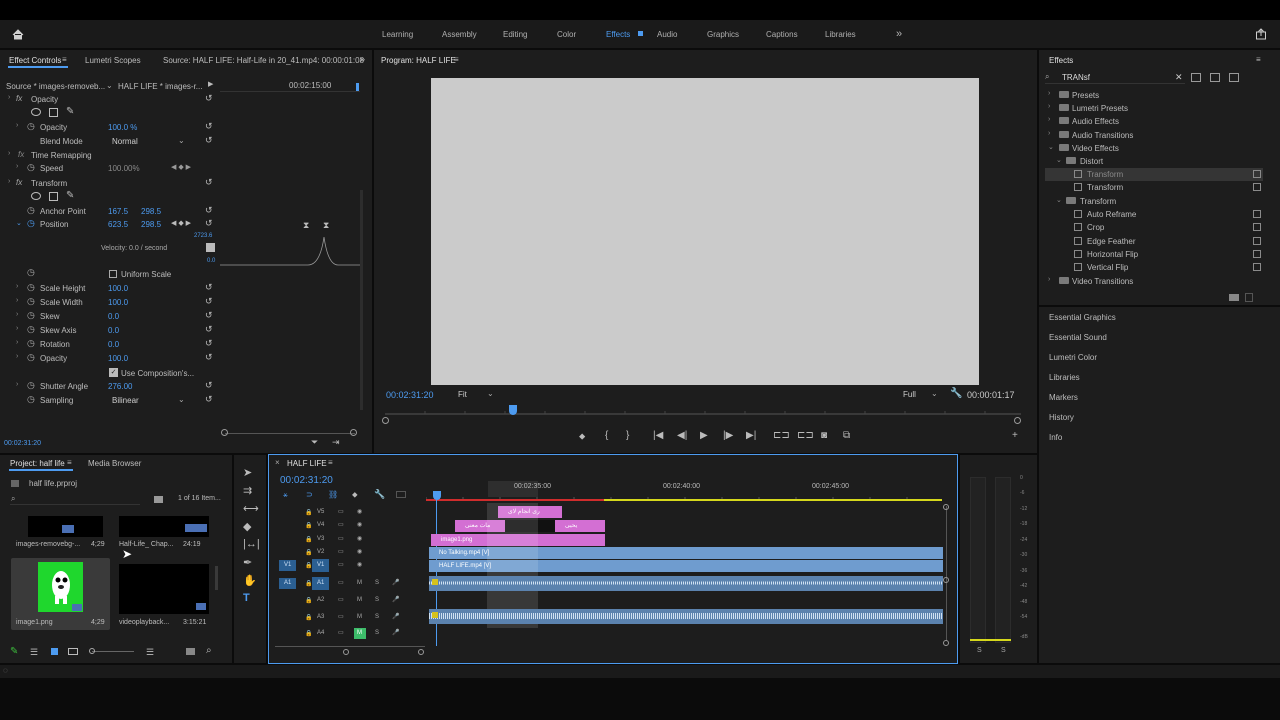 This screenshot has width=1280, height=720. What do you see at coordinates (686, 616) in the screenshot?
I see `audio-clip-a3` at bounding box center [686, 616].